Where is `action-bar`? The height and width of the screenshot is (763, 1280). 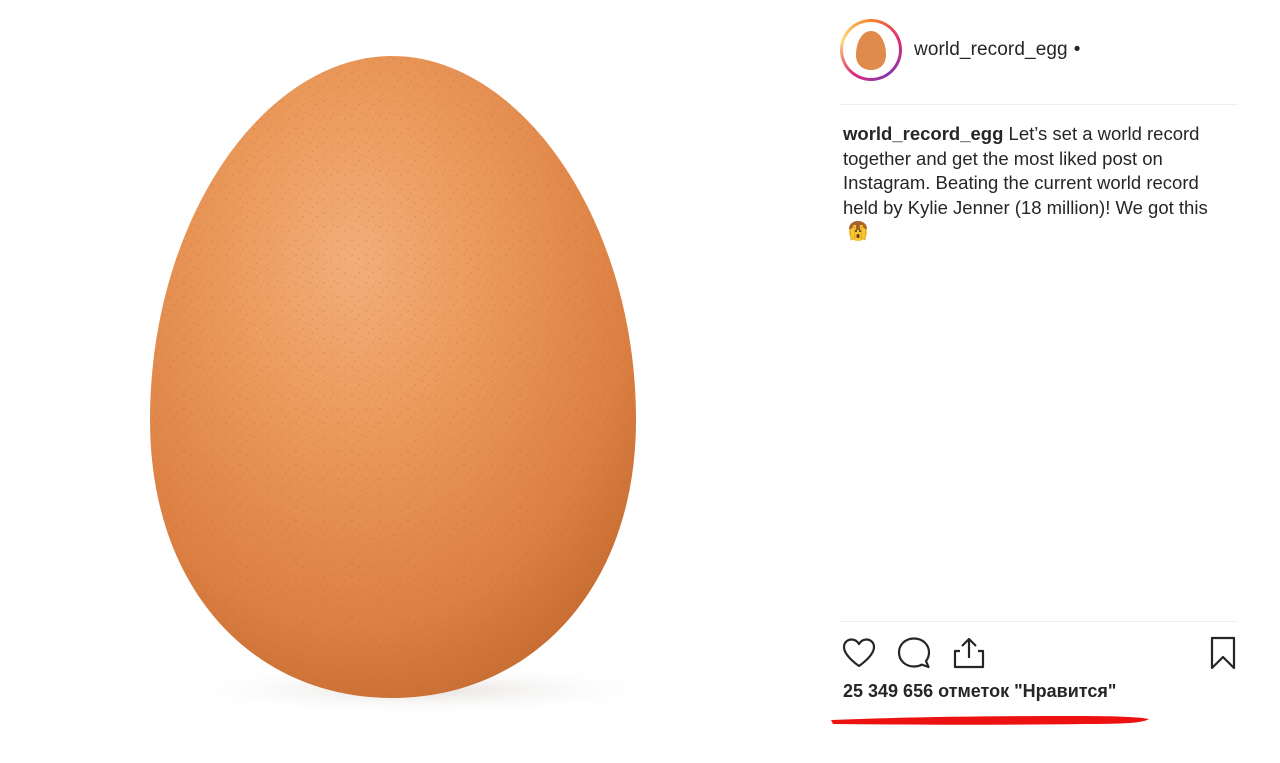
action-bar is located at coordinates (1039, 653).